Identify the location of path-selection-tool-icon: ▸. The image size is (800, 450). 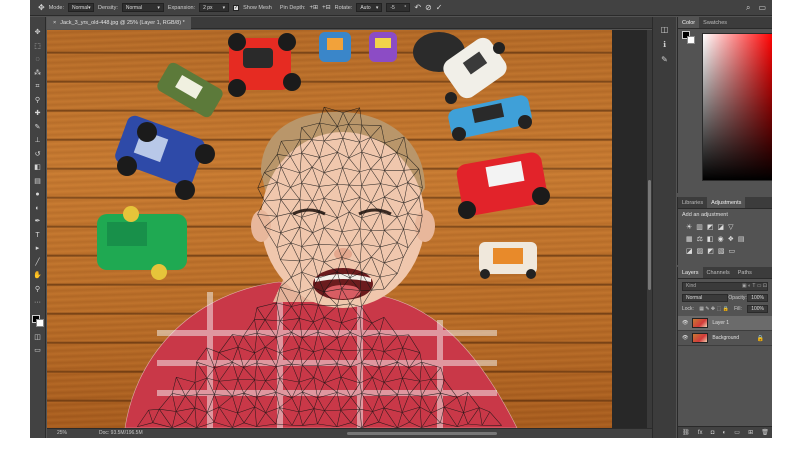
(38, 249).